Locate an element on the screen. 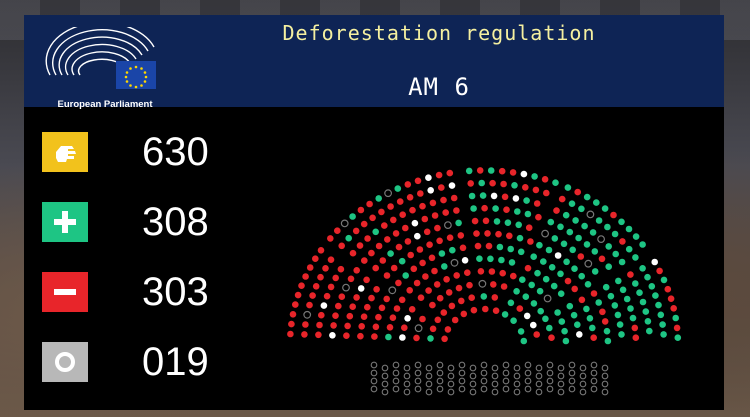  abstain-count-row: 019 is located at coordinates (152, 362).